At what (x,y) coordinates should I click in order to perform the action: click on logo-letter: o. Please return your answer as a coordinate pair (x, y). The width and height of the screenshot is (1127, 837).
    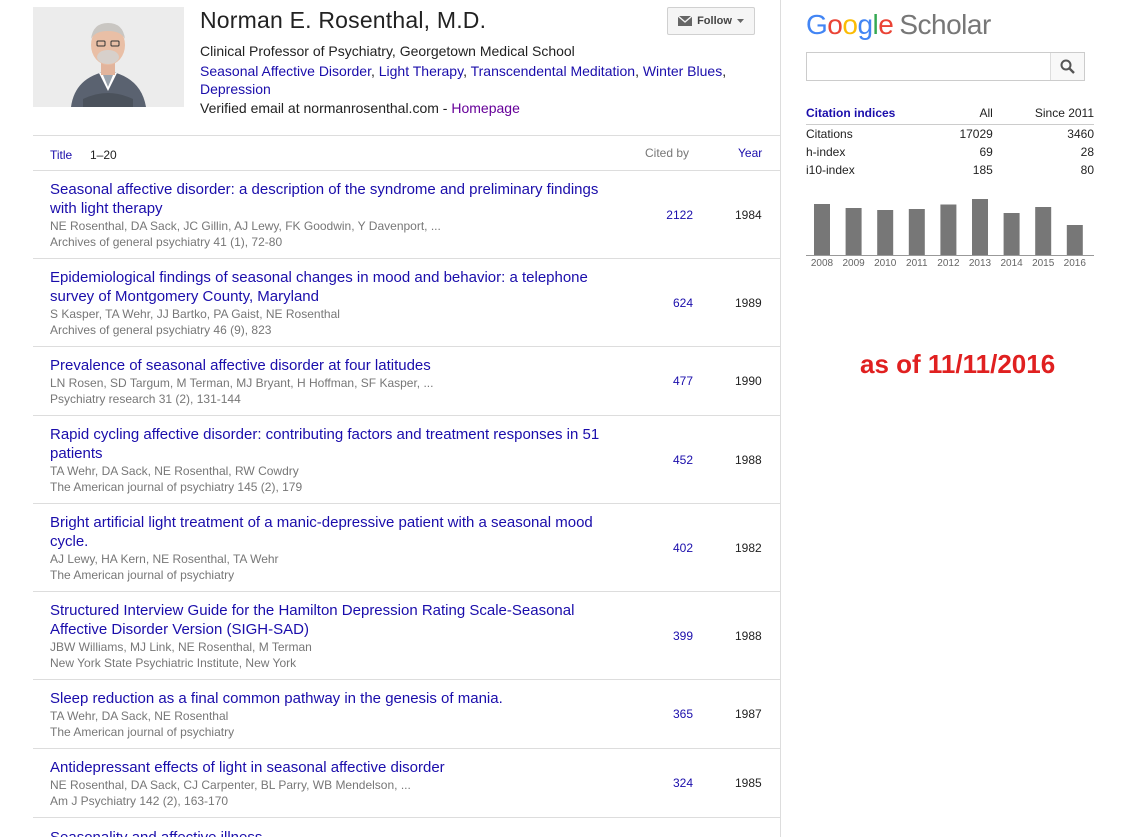
    Looking at the image, I should click on (835, 24).